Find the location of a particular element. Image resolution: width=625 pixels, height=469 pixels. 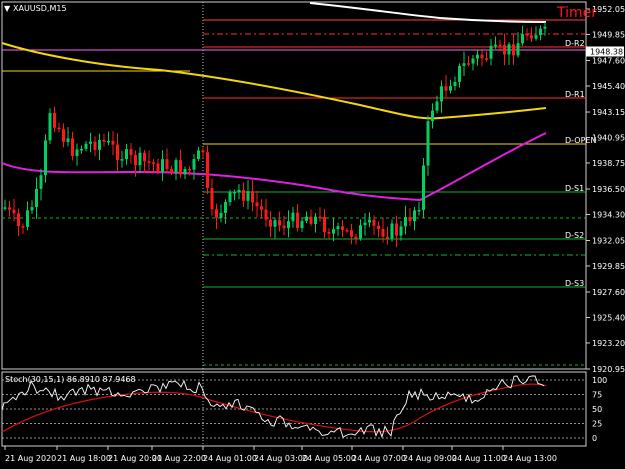

chart-title: ▼ XAUUSD,M15 is located at coordinates (35, 8).